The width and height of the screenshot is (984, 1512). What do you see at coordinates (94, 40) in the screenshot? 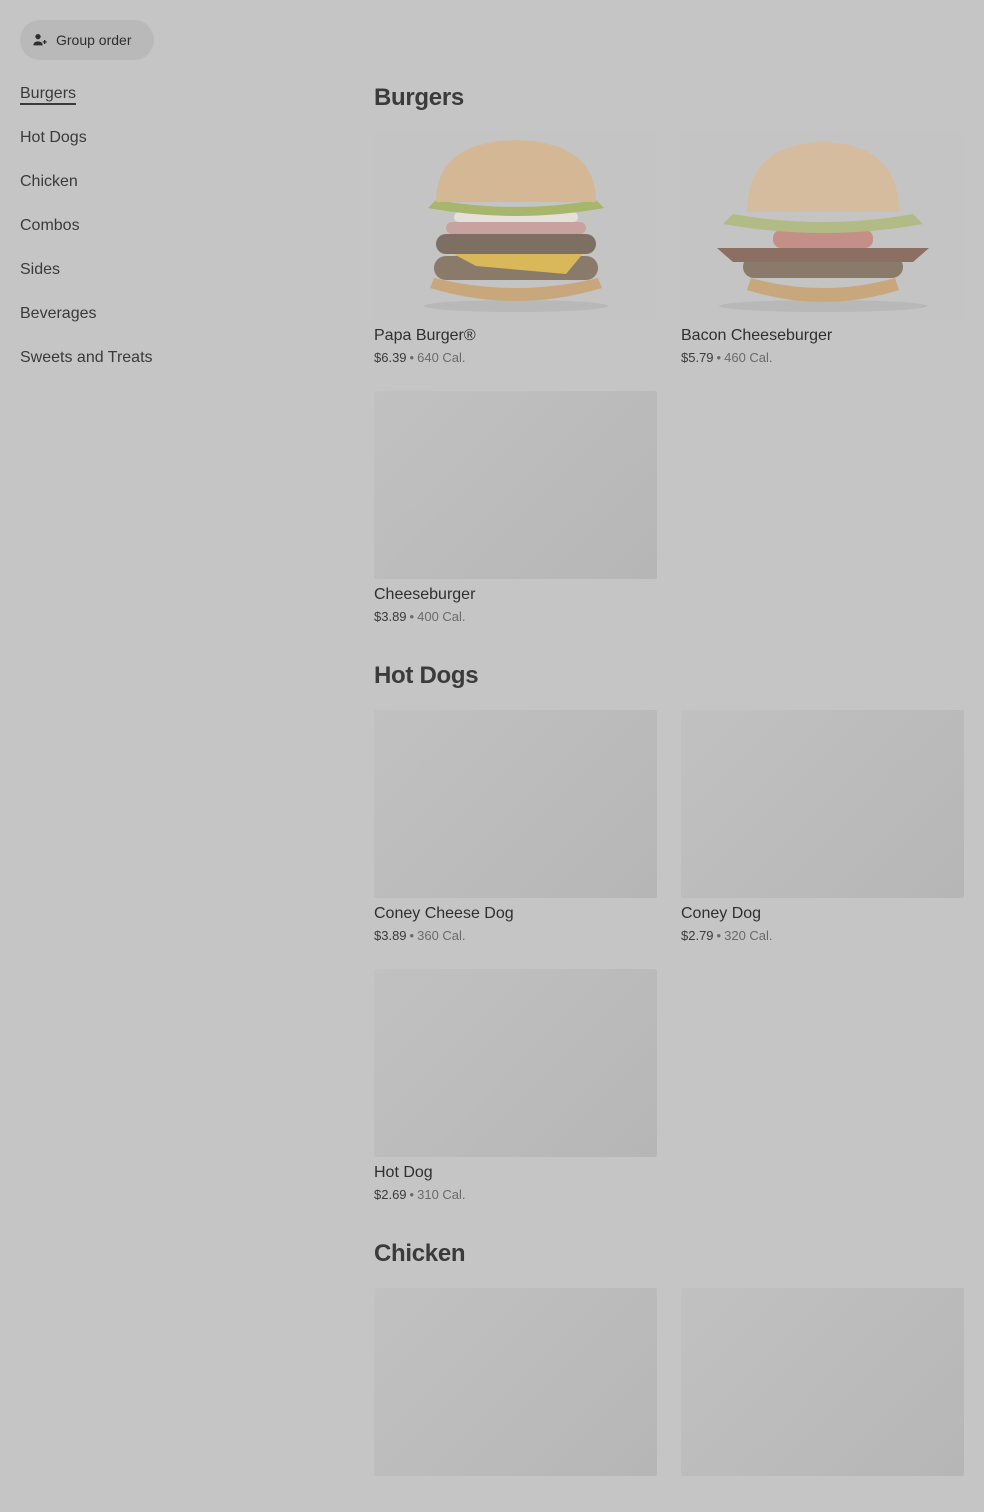
I see `group-order-label: Group order` at bounding box center [94, 40].